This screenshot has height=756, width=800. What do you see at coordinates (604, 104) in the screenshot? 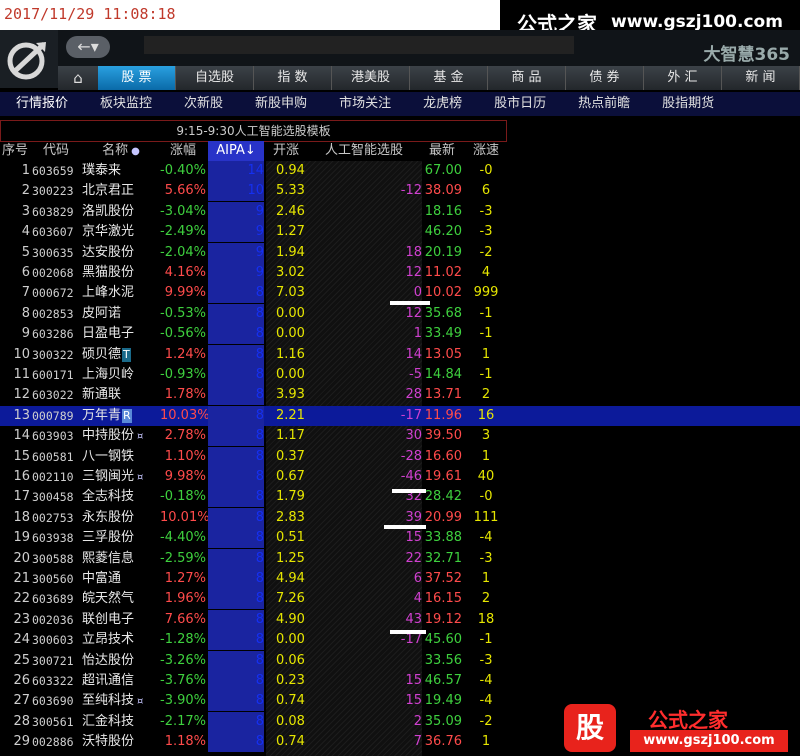
I see `subnav-item: 热点前瞻` at bounding box center [604, 104].